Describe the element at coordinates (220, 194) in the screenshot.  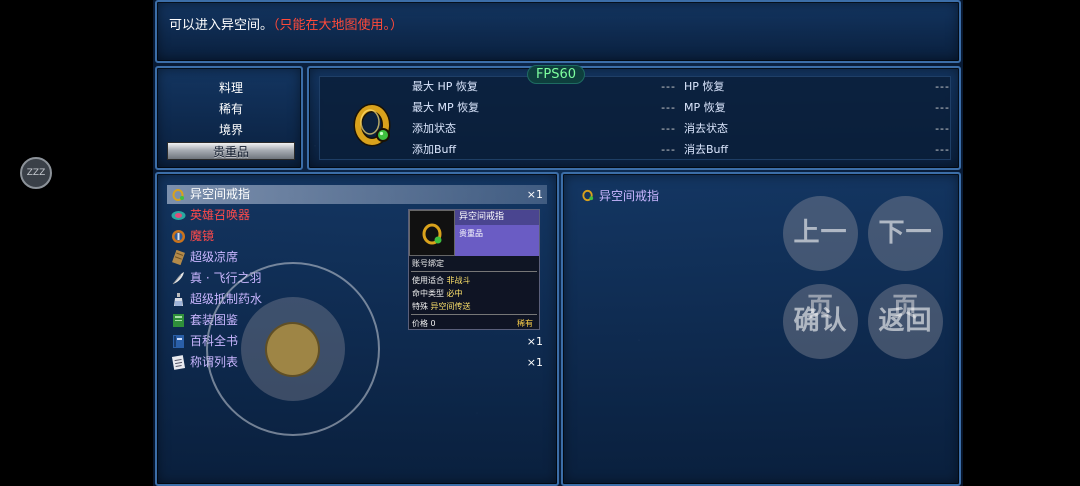
I see `item-name: 异空间戒指` at that location.